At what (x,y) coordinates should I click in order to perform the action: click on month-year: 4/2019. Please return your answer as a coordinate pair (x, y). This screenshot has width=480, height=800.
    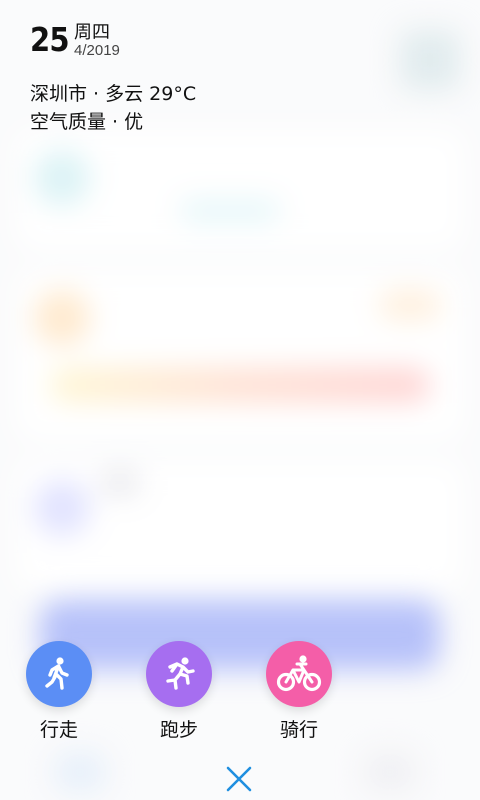
    Looking at the image, I should click on (97, 50).